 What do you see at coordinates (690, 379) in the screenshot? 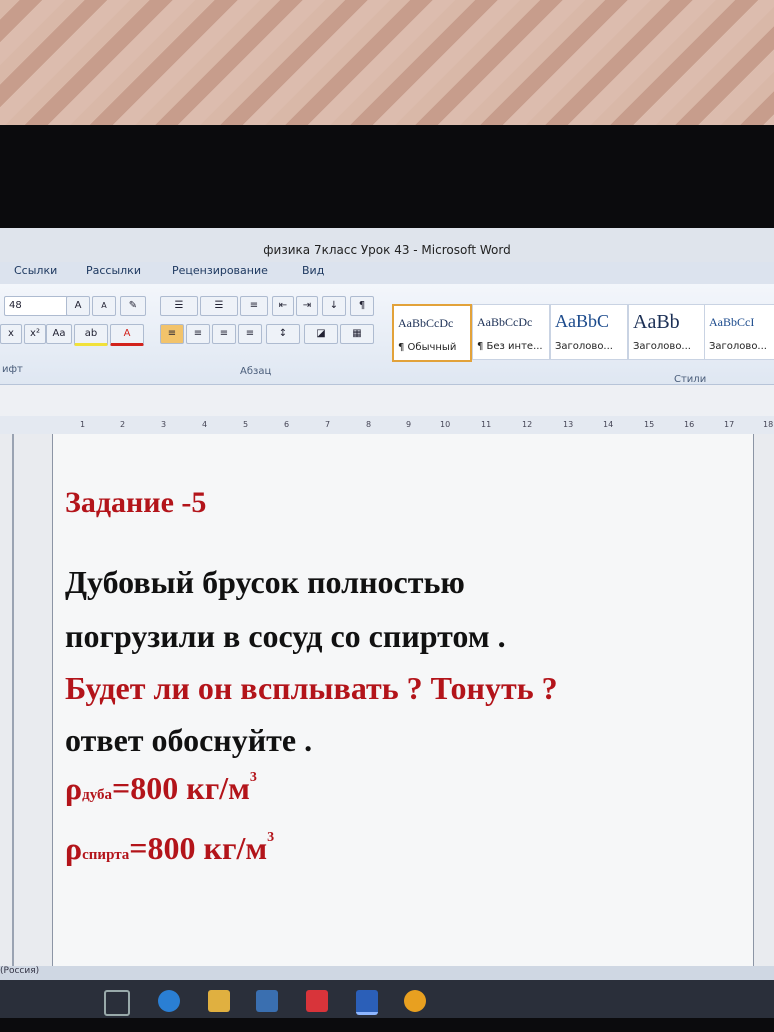
I see `styles-group-label: Стили` at bounding box center [690, 379].